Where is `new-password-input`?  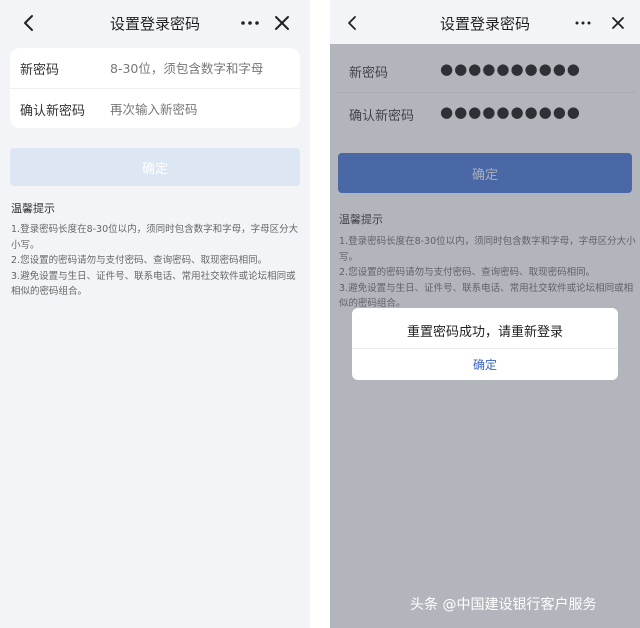
new-password-input is located at coordinates (200, 68).